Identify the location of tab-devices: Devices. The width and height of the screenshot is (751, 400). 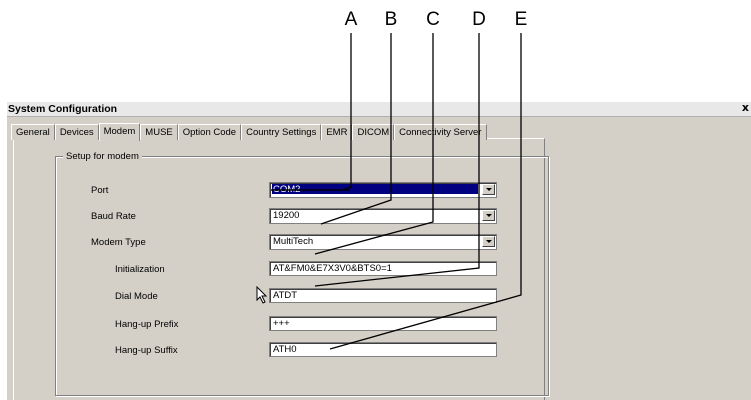
(76, 132).